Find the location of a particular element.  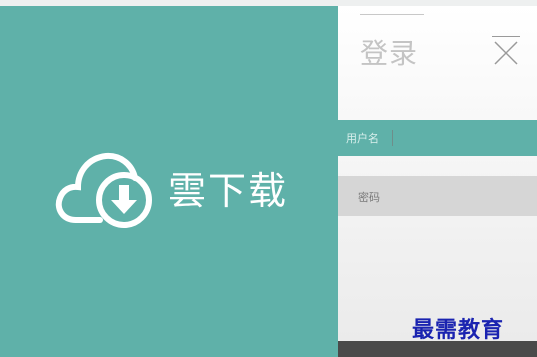

username-input is located at coordinates (438, 138).